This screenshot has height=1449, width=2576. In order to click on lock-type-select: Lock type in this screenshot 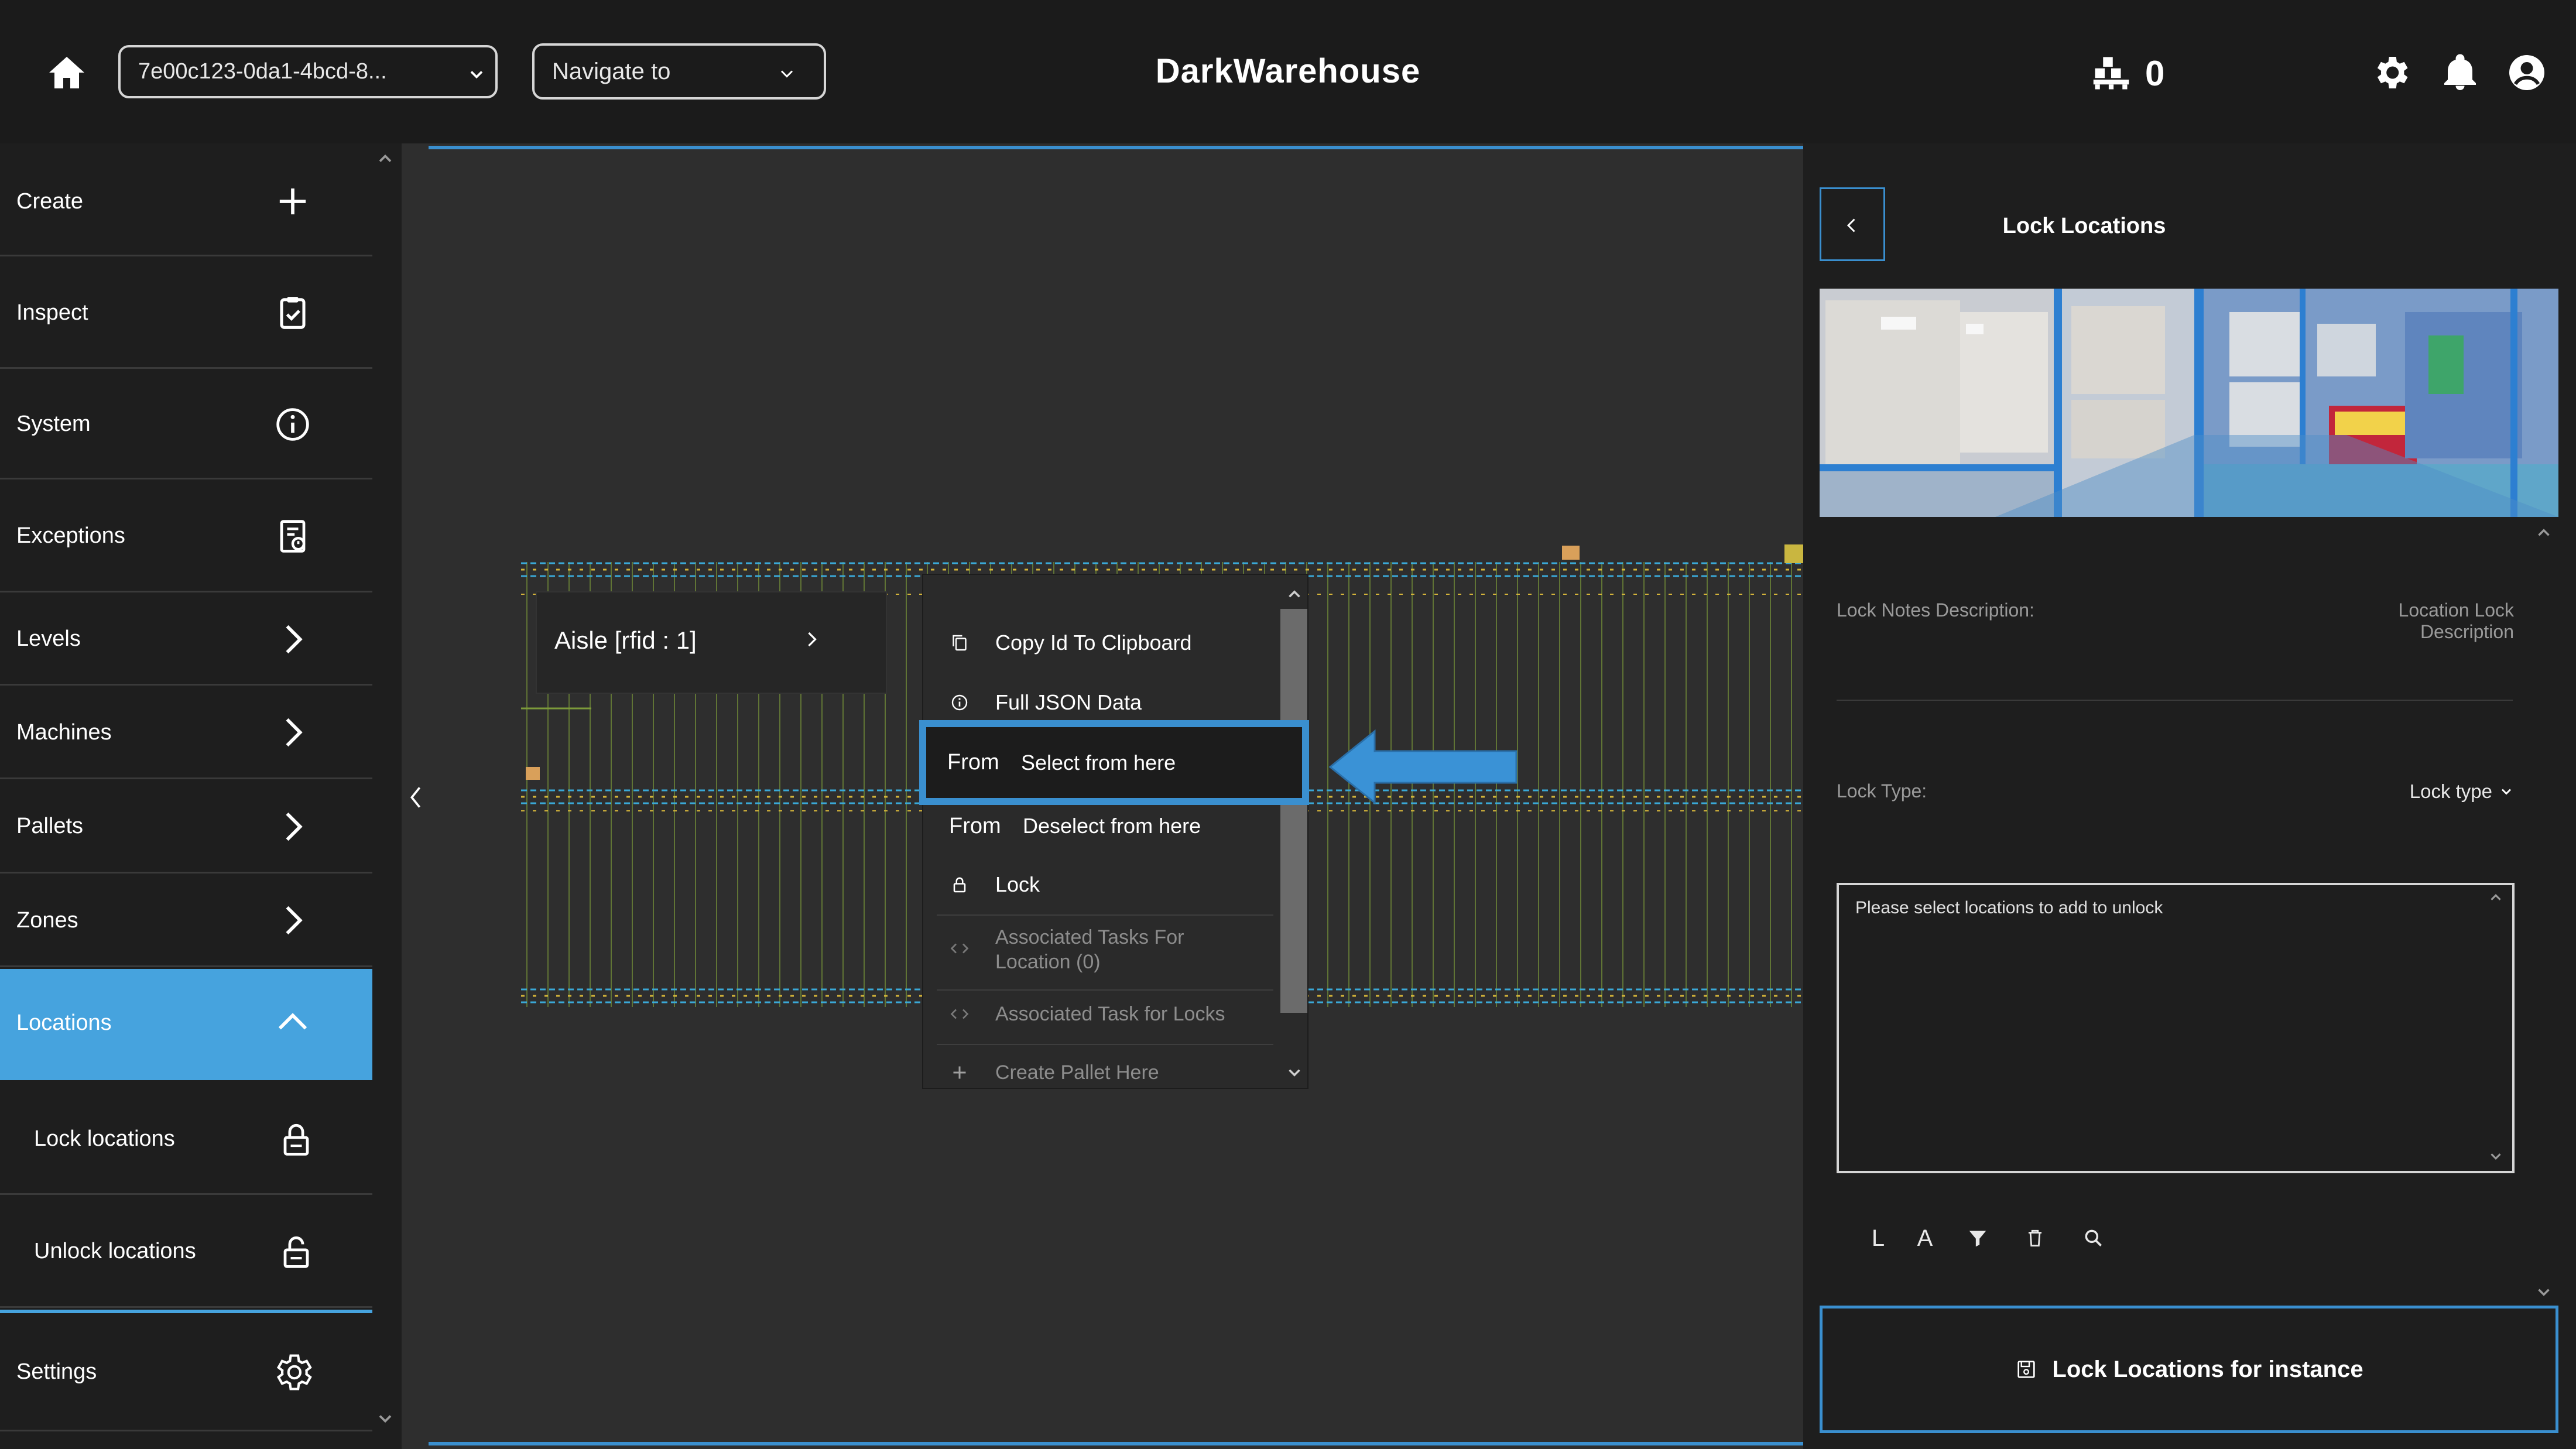, I will do `click(2452, 791)`.